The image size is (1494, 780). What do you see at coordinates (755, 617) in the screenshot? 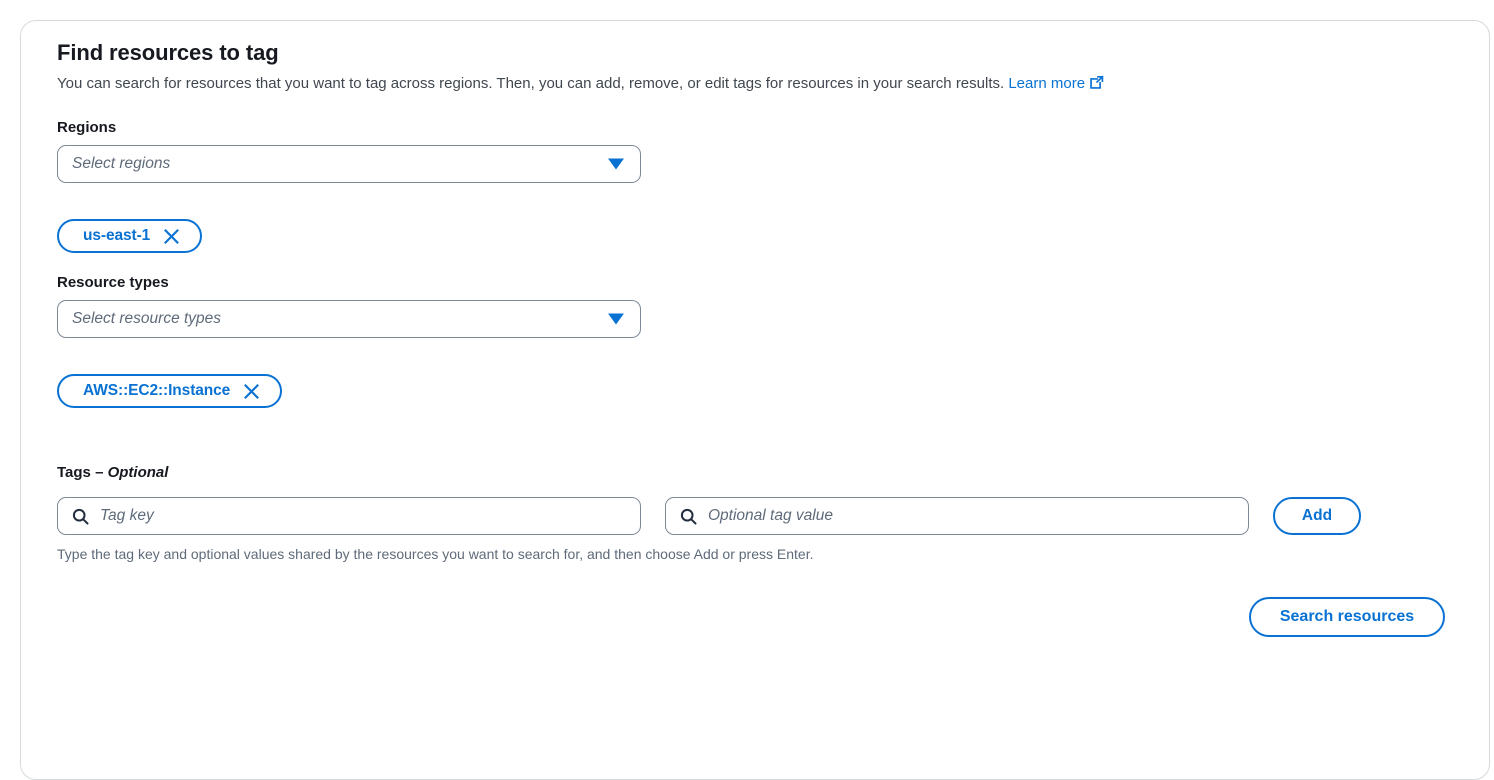
I see `panel-footer: Search resources` at bounding box center [755, 617].